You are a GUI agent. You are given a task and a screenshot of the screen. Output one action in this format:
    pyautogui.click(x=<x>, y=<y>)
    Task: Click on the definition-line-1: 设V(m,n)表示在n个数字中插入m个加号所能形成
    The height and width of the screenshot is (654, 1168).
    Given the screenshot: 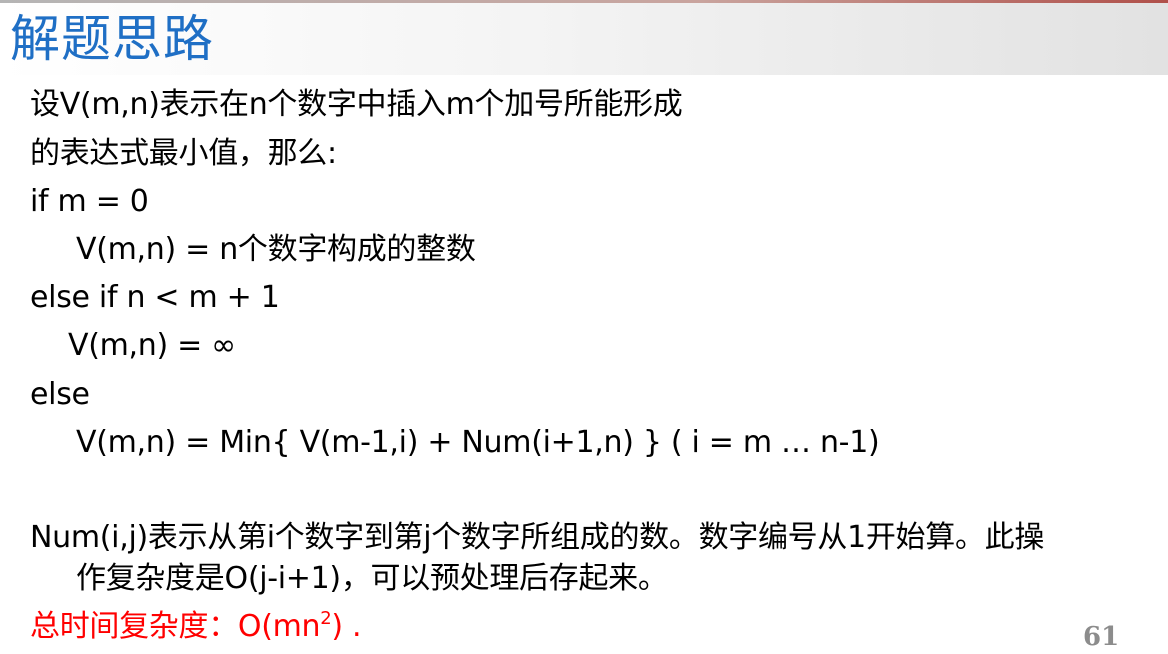 What is the action you would take?
    pyautogui.click(x=356, y=104)
    